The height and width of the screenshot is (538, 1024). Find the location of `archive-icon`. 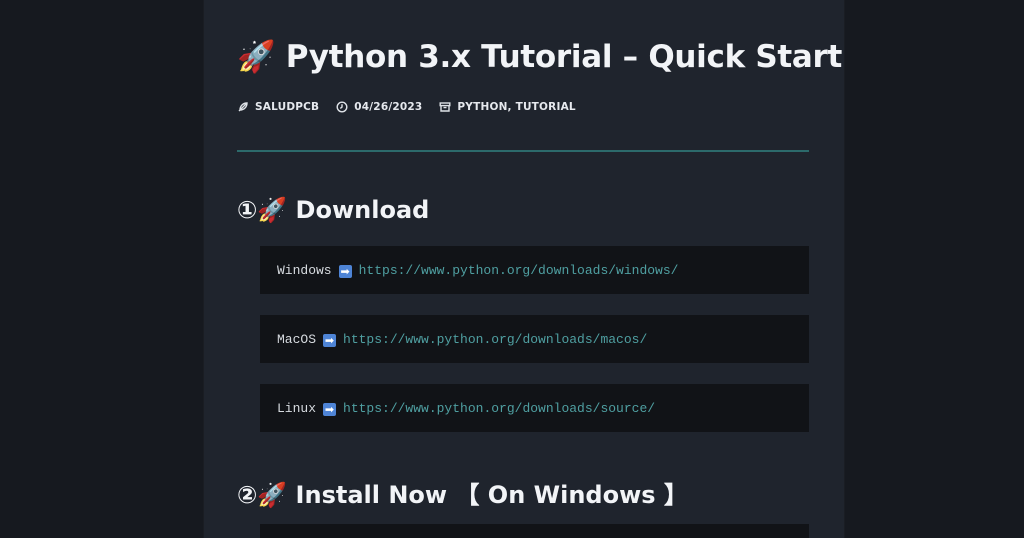

archive-icon is located at coordinates (445, 107).